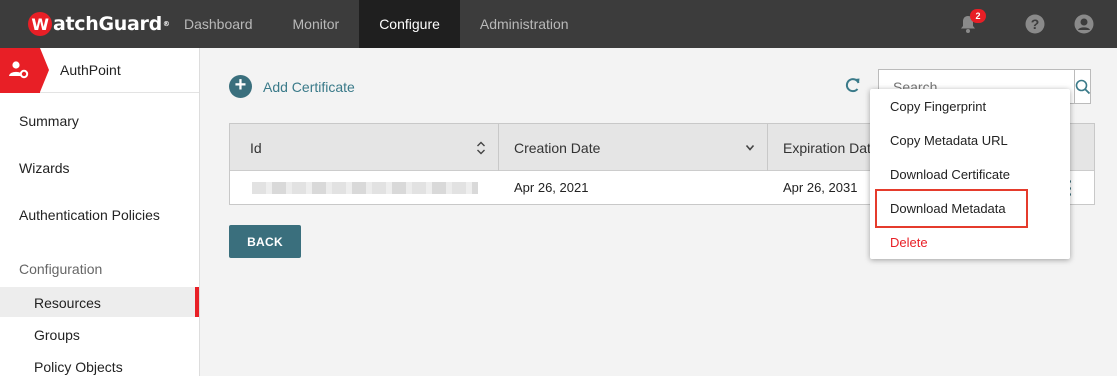 Image resolution: width=1117 pixels, height=376 pixels. What do you see at coordinates (481, 148) in the screenshot?
I see `sort-icon` at bounding box center [481, 148].